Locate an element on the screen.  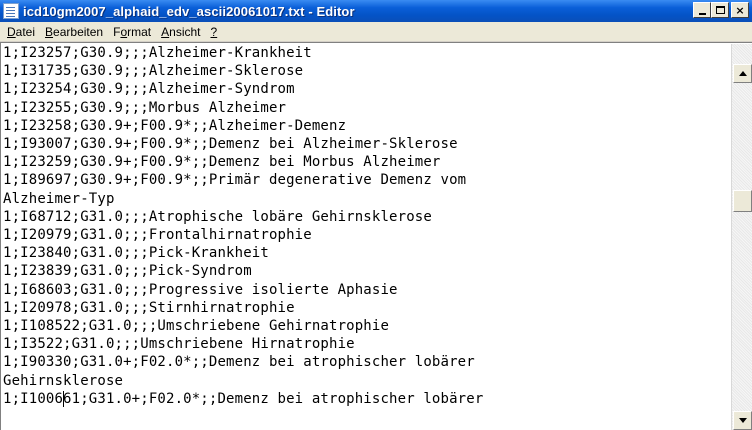
maximize-icon is located at coordinates (720, 10).